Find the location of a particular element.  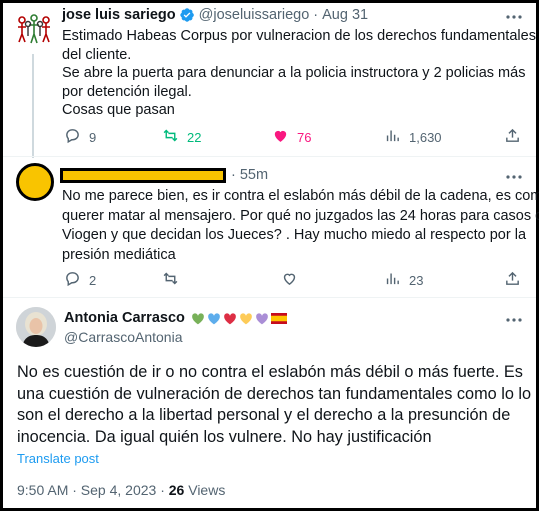

view-count: 26 is located at coordinates (176, 490).